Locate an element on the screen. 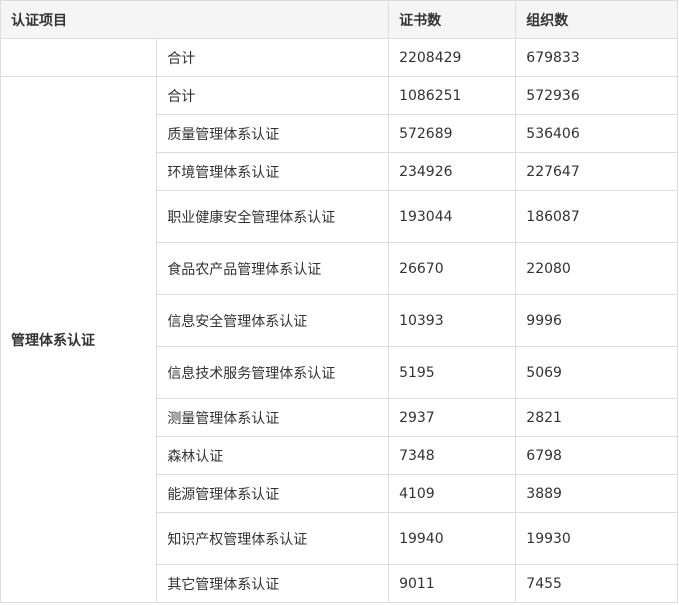 The width and height of the screenshot is (679, 605). row-orgs: 5069 is located at coordinates (596, 372).